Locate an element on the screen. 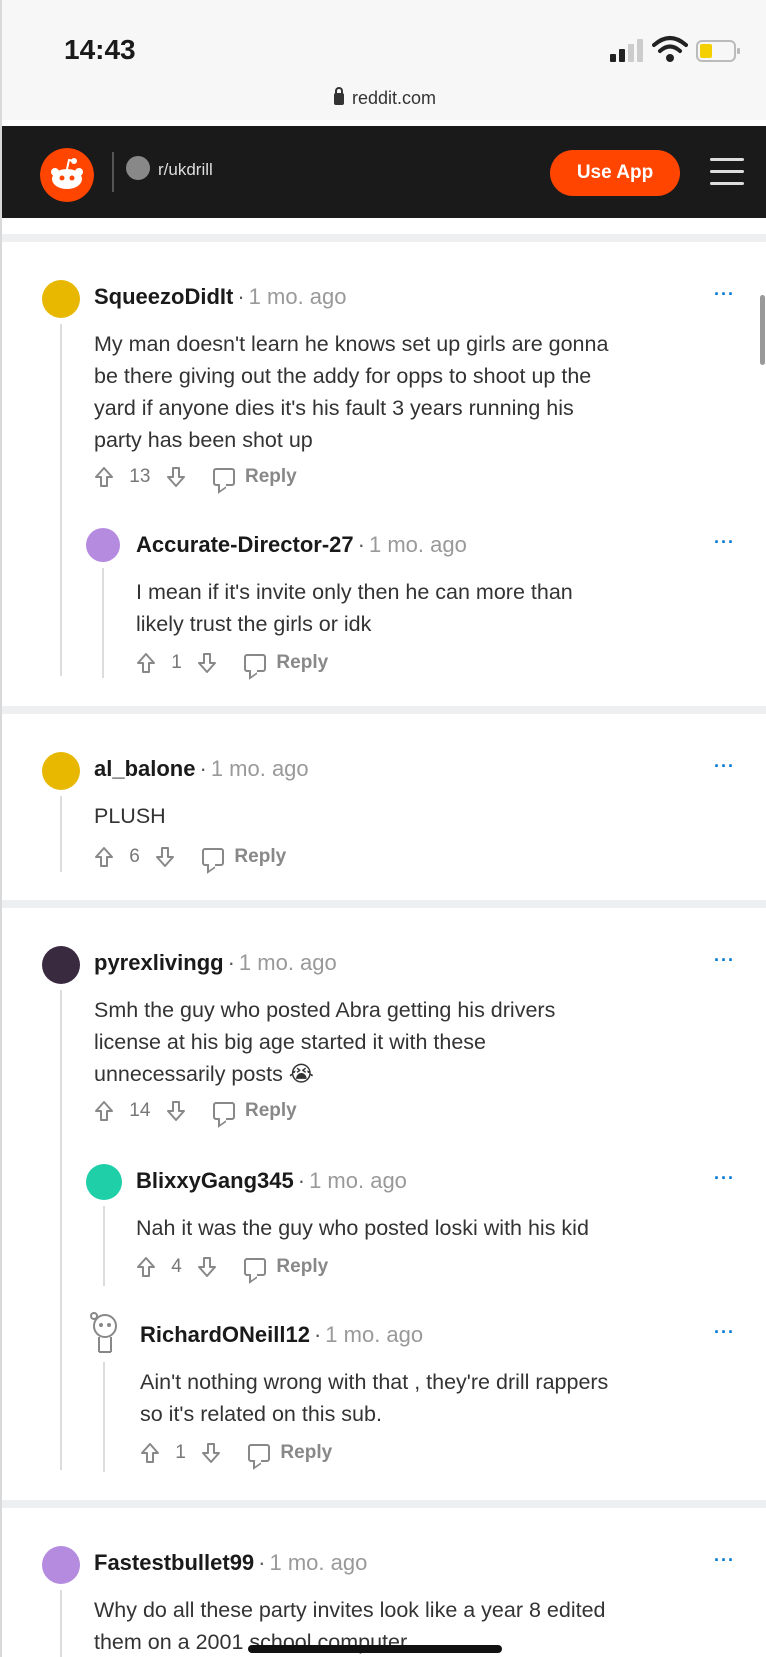 The width and height of the screenshot is (766, 1657). comment-header: RichardONeill12 · 1 mo. ago is located at coordinates (282, 1334).